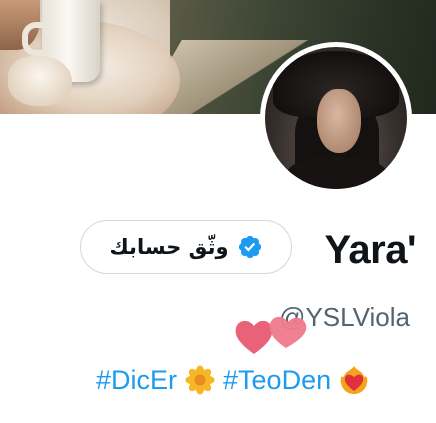 The width and height of the screenshot is (436, 423). Describe the element at coordinates (169, 247) in the screenshot. I see `verify-account-label: وثّق حسابك` at that location.